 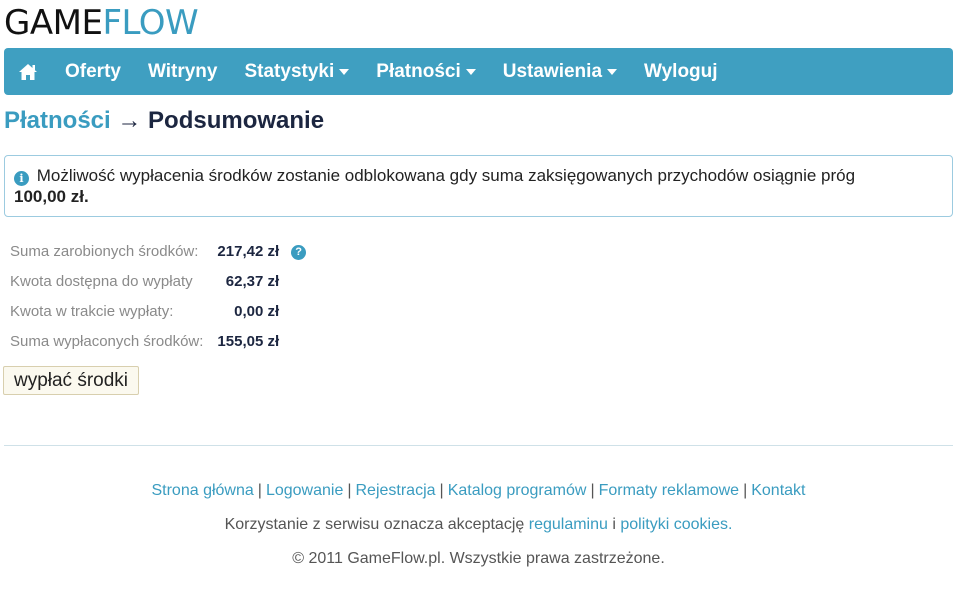 What do you see at coordinates (614, 524) in the screenshot?
I see `terms-mid: i` at bounding box center [614, 524].